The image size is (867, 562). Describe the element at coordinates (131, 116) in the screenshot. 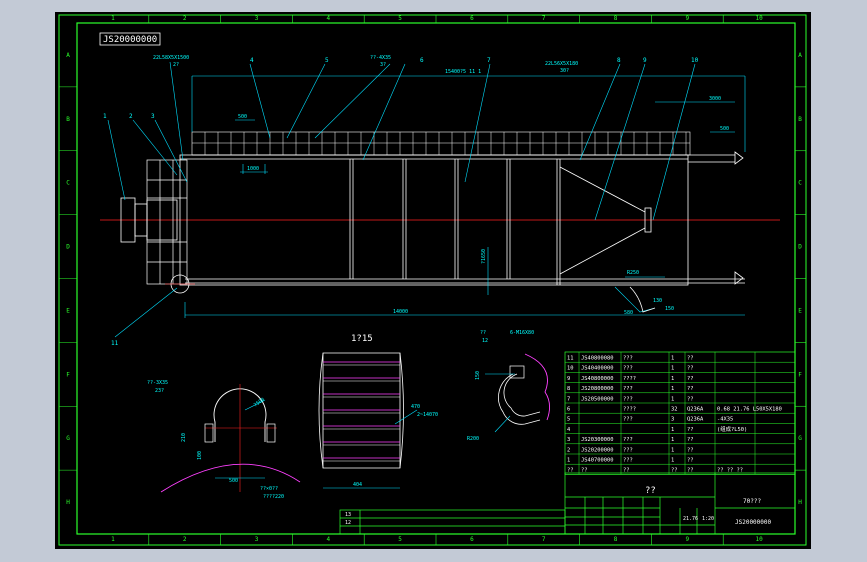

I see `callout-label: 2` at that location.